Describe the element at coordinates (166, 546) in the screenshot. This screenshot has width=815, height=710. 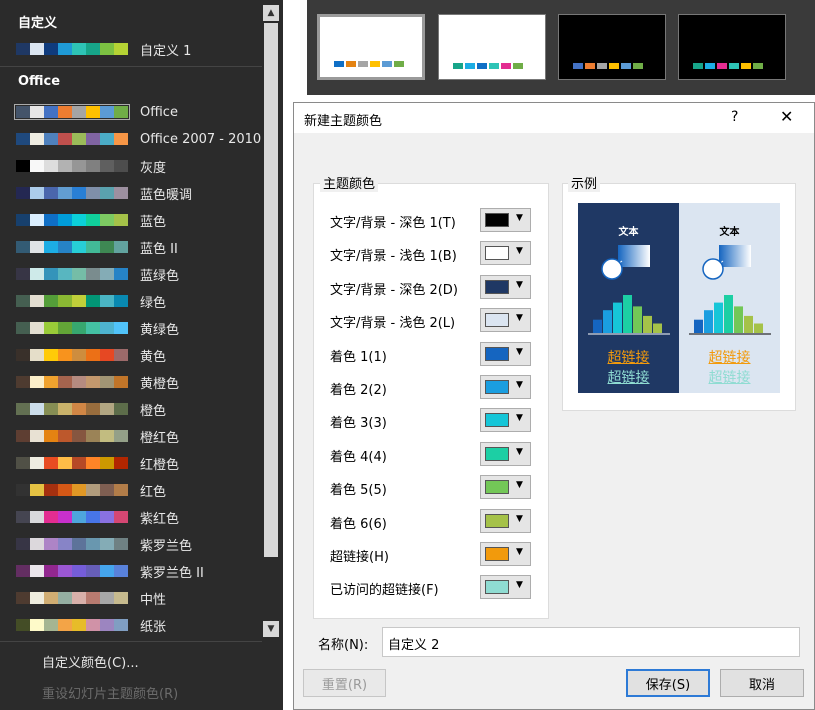
I see `theme-item-label: 紫罗兰色` at that location.